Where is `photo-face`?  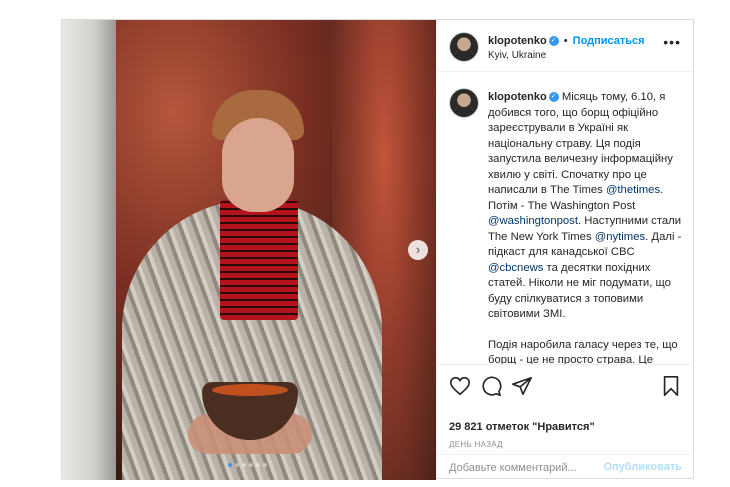 photo-face is located at coordinates (258, 165).